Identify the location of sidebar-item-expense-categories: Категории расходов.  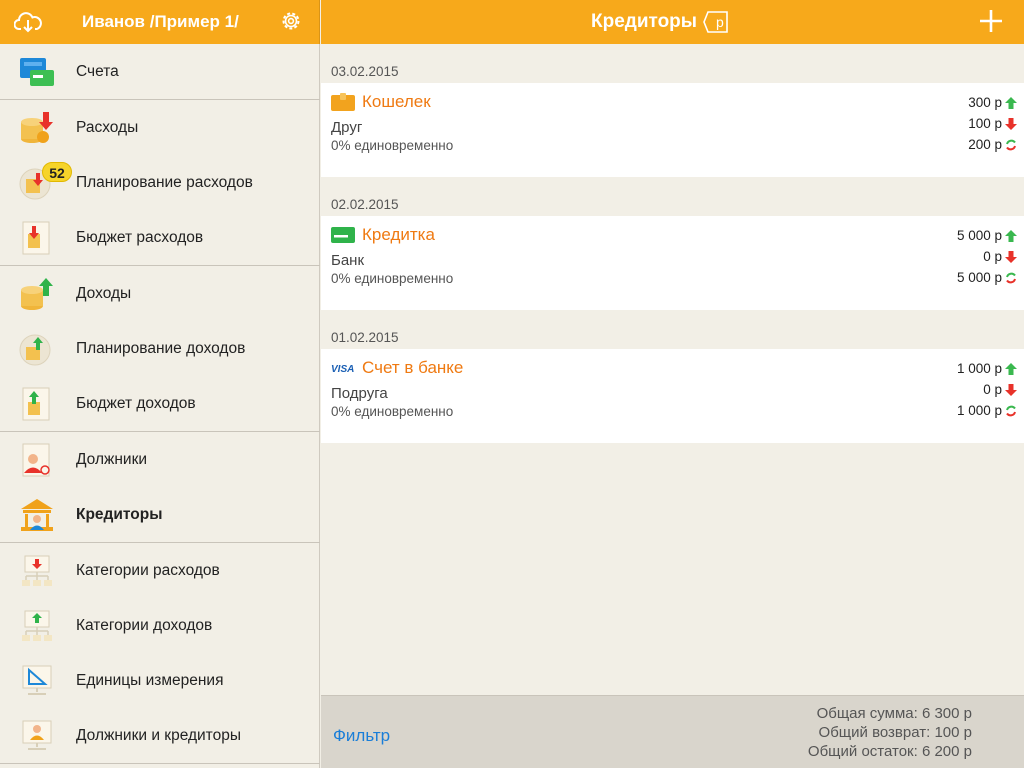
(160, 570).